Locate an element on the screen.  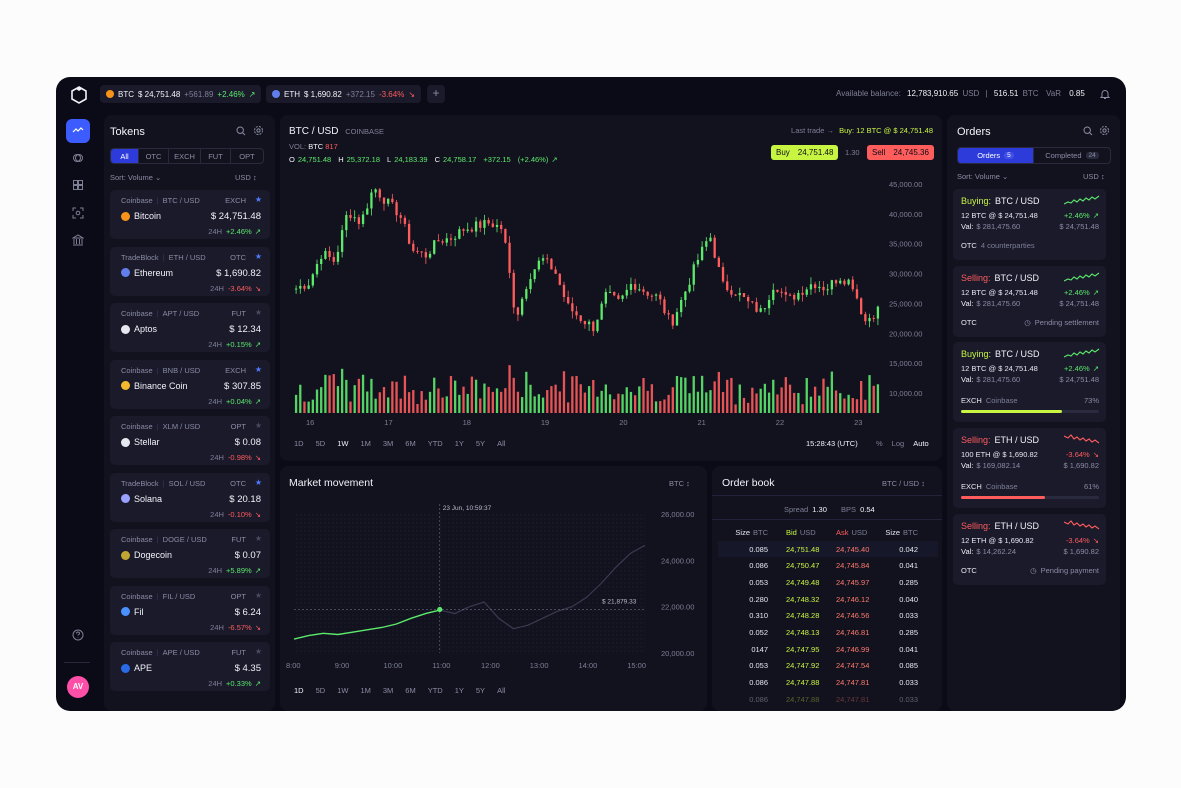
nav-bank is located at coordinates (78, 240).